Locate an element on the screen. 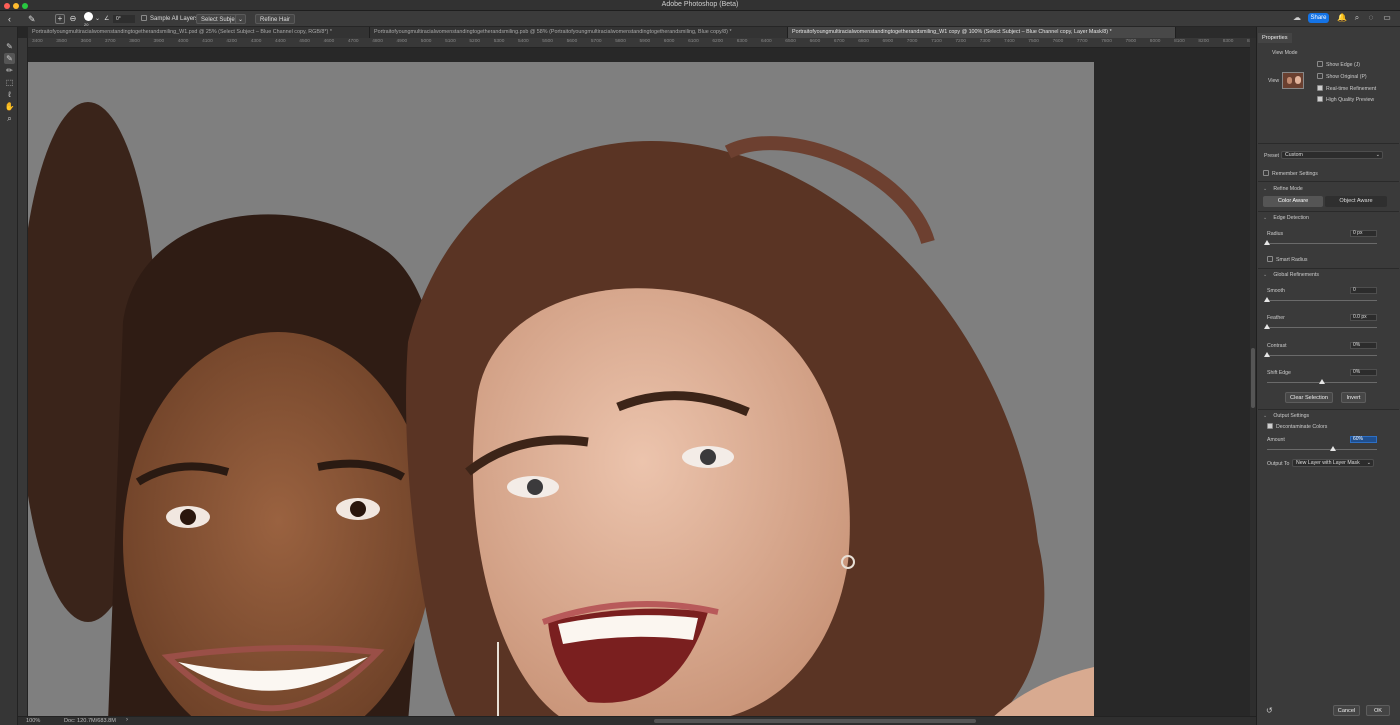 This screenshot has height=725, width=1400. view-thumbnail is located at coordinates (1293, 80).